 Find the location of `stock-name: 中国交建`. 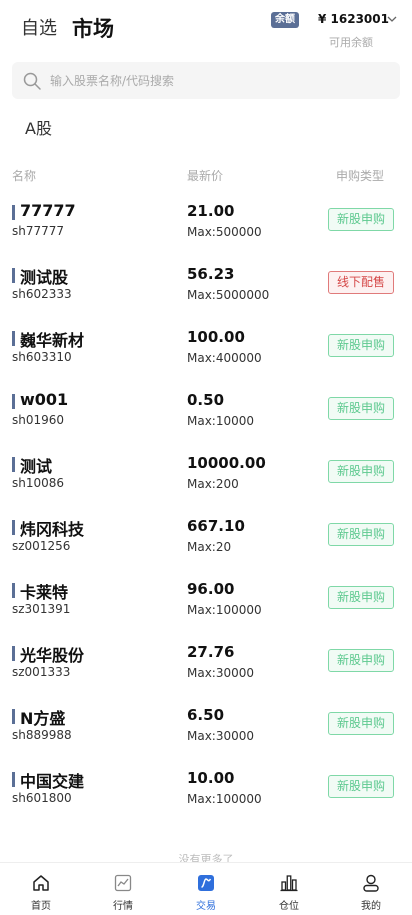

stock-name: 中国交建 is located at coordinates (52, 781).